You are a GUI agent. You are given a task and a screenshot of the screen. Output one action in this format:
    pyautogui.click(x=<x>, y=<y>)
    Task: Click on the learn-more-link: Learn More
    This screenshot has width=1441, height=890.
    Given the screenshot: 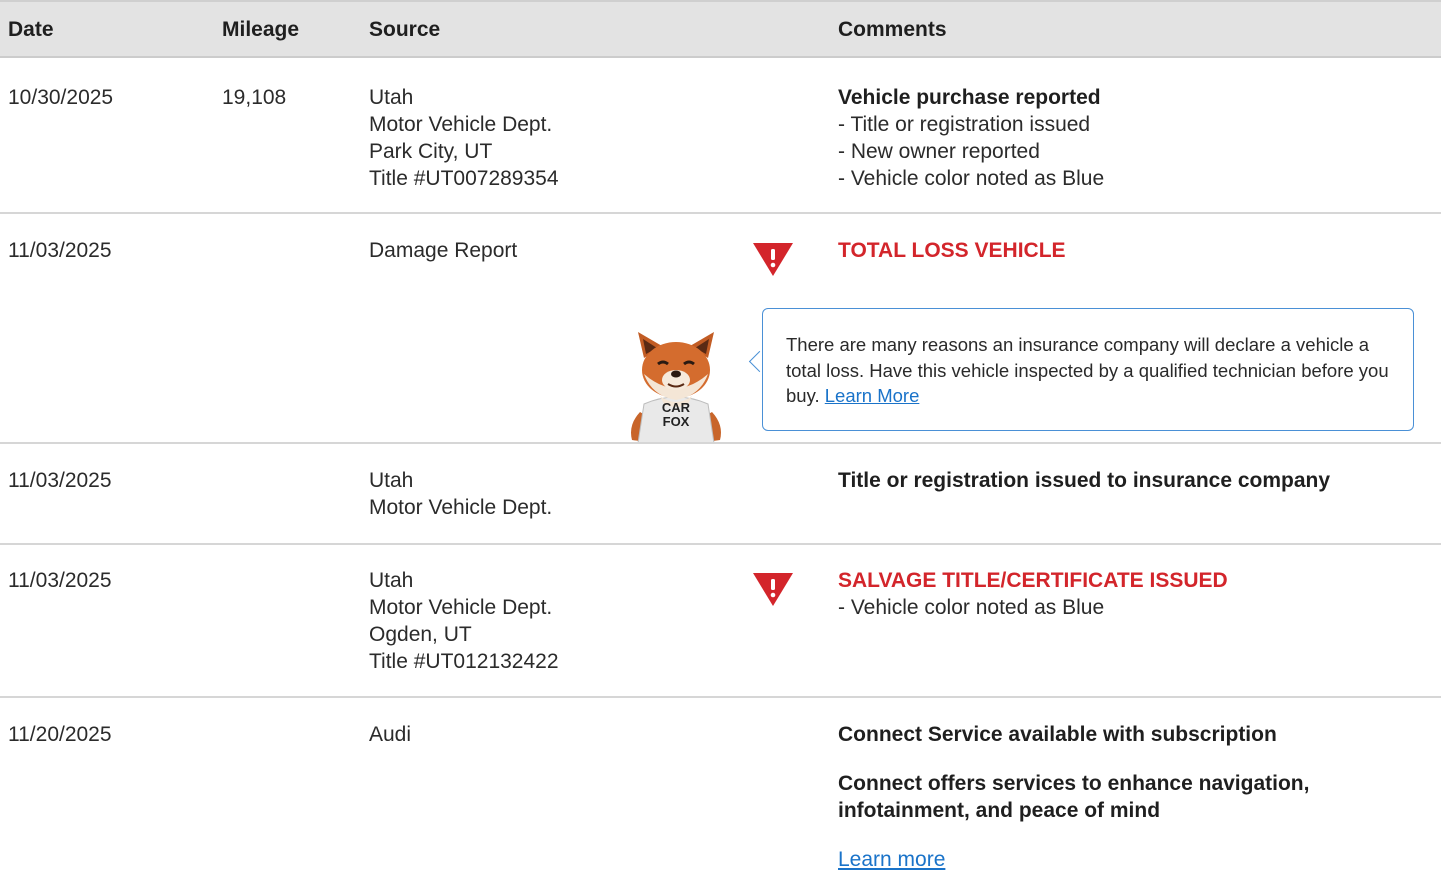 What is the action you would take?
    pyautogui.click(x=872, y=395)
    